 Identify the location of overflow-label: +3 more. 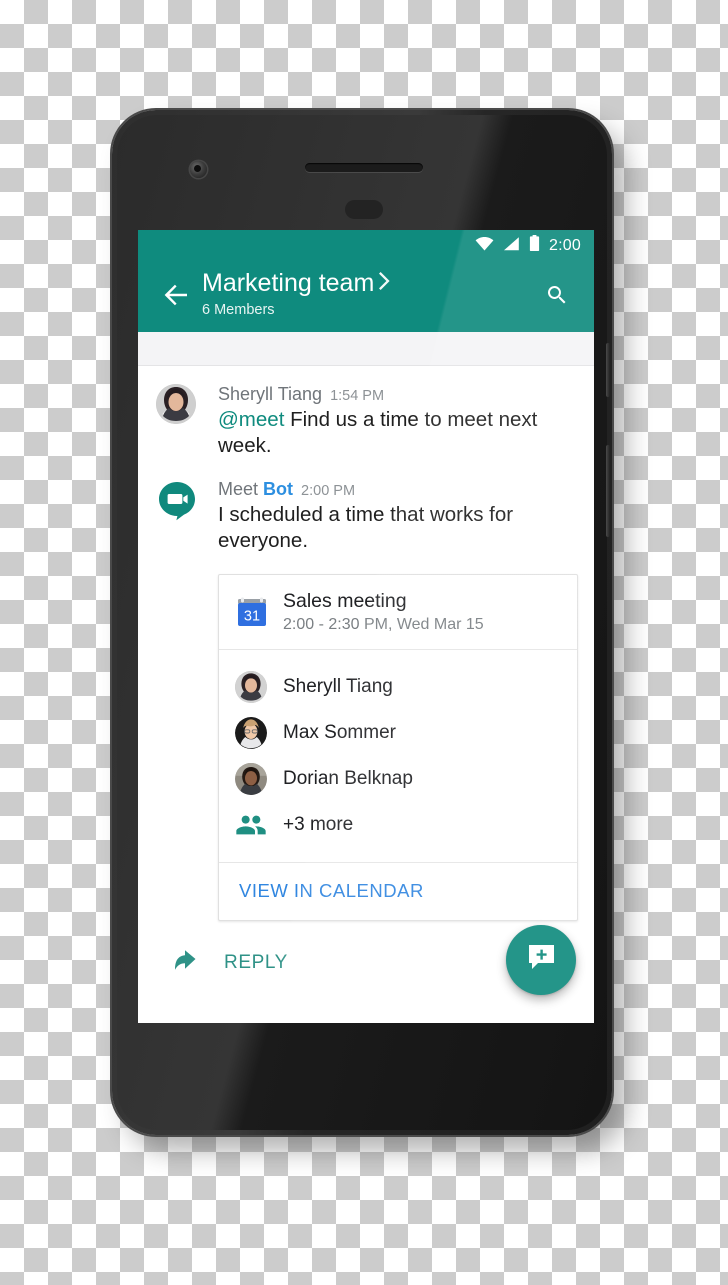
(318, 824).